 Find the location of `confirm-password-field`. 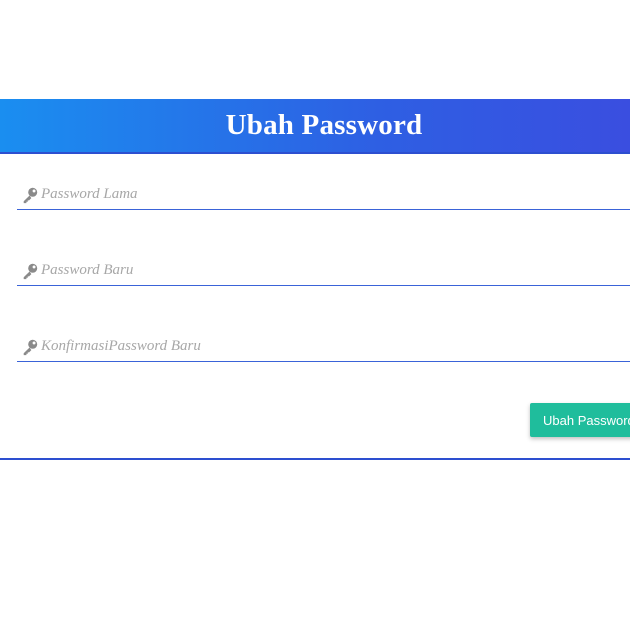

confirm-password-field is located at coordinates (323, 347).